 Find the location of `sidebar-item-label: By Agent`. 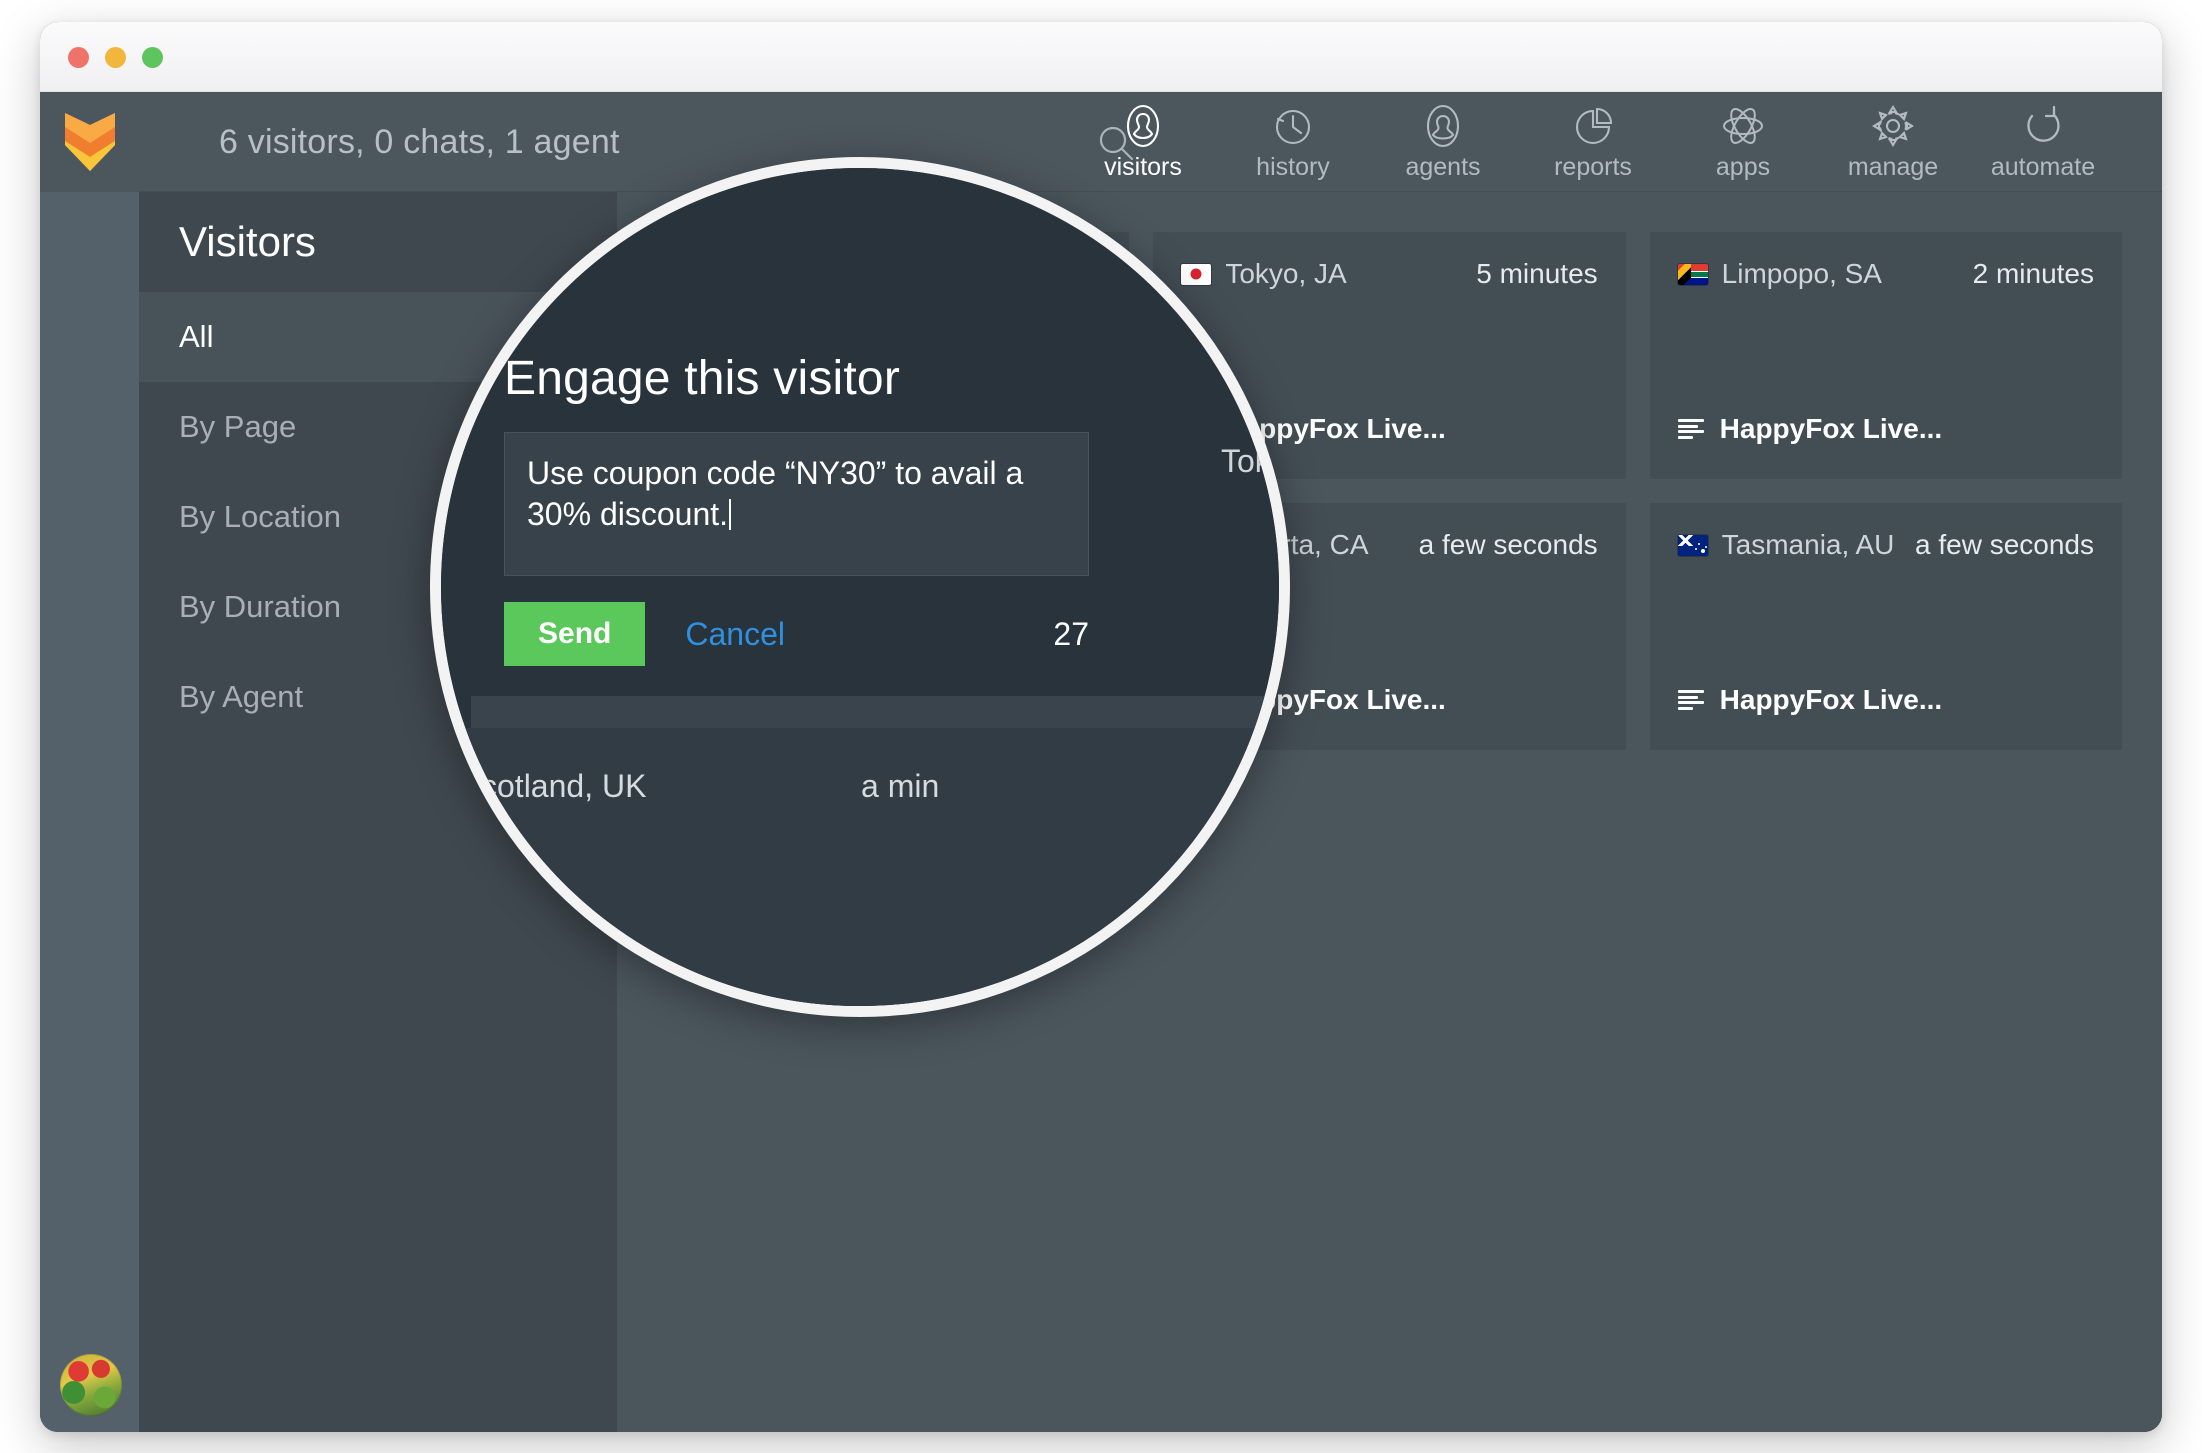

sidebar-item-label: By Agent is located at coordinates (241, 696).